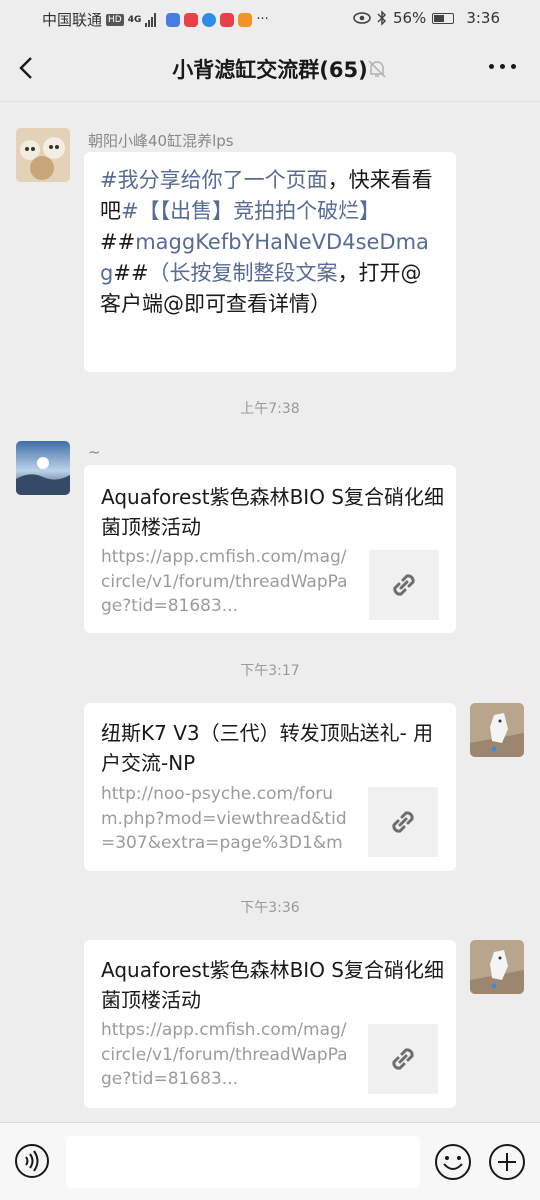 The width and height of the screenshot is (540, 1200). Describe the element at coordinates (243, 1162) in the screenshot. I see `message-input` at that location.